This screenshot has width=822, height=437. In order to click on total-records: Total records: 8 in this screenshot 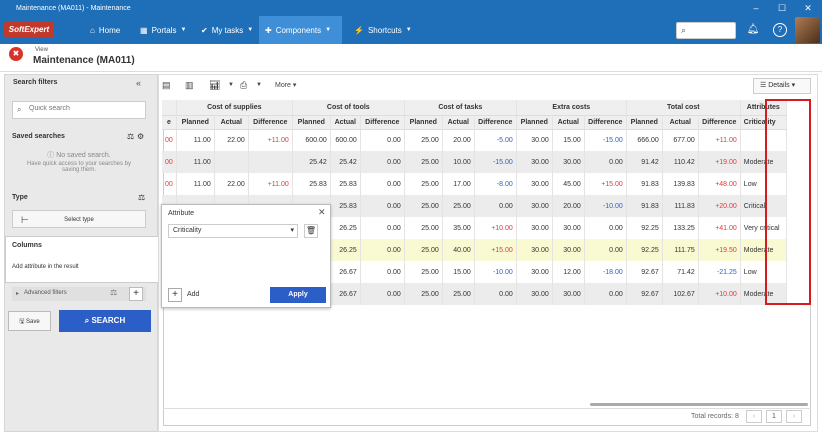, I will do `click(715, 416)`.